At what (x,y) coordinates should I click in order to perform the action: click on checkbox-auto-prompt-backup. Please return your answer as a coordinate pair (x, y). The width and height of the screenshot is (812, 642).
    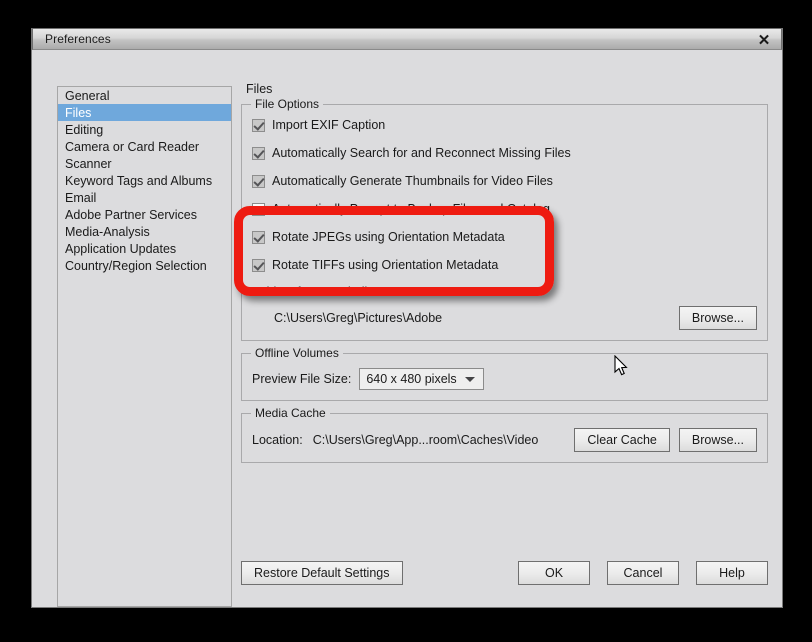
    Looking at the image, I should click on (258, 209).